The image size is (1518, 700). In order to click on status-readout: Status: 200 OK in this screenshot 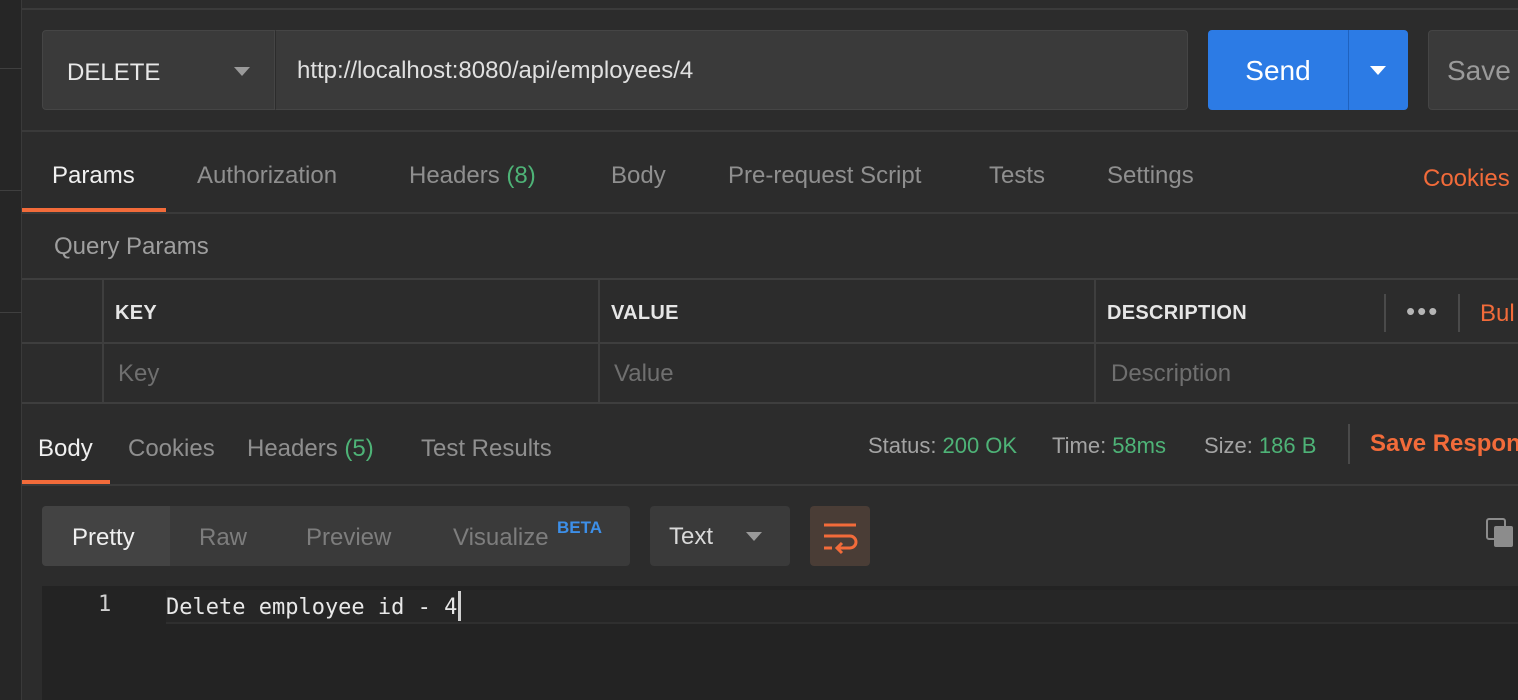, I will do `click(942, 446)`.